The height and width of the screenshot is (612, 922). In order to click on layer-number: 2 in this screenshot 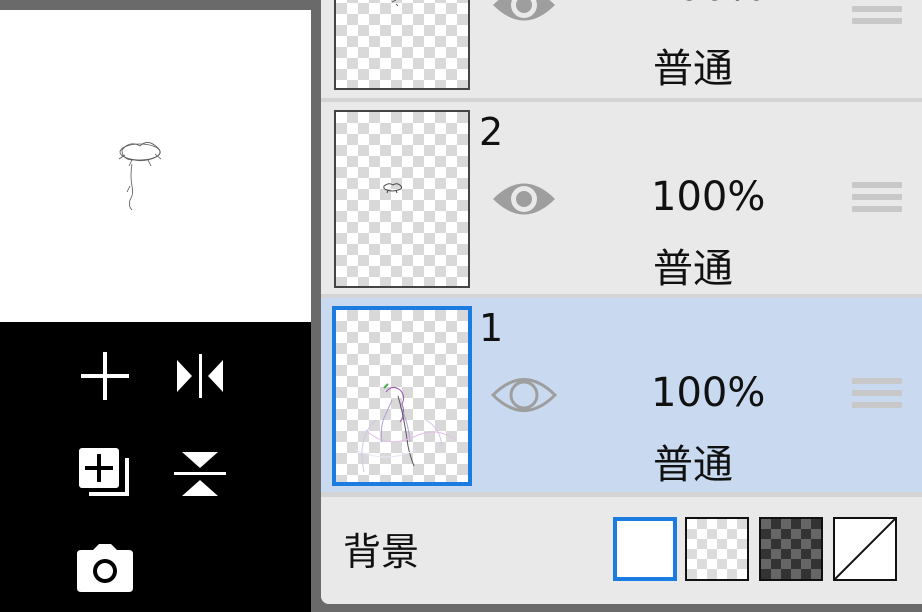, I will do `click(491, 132)`.